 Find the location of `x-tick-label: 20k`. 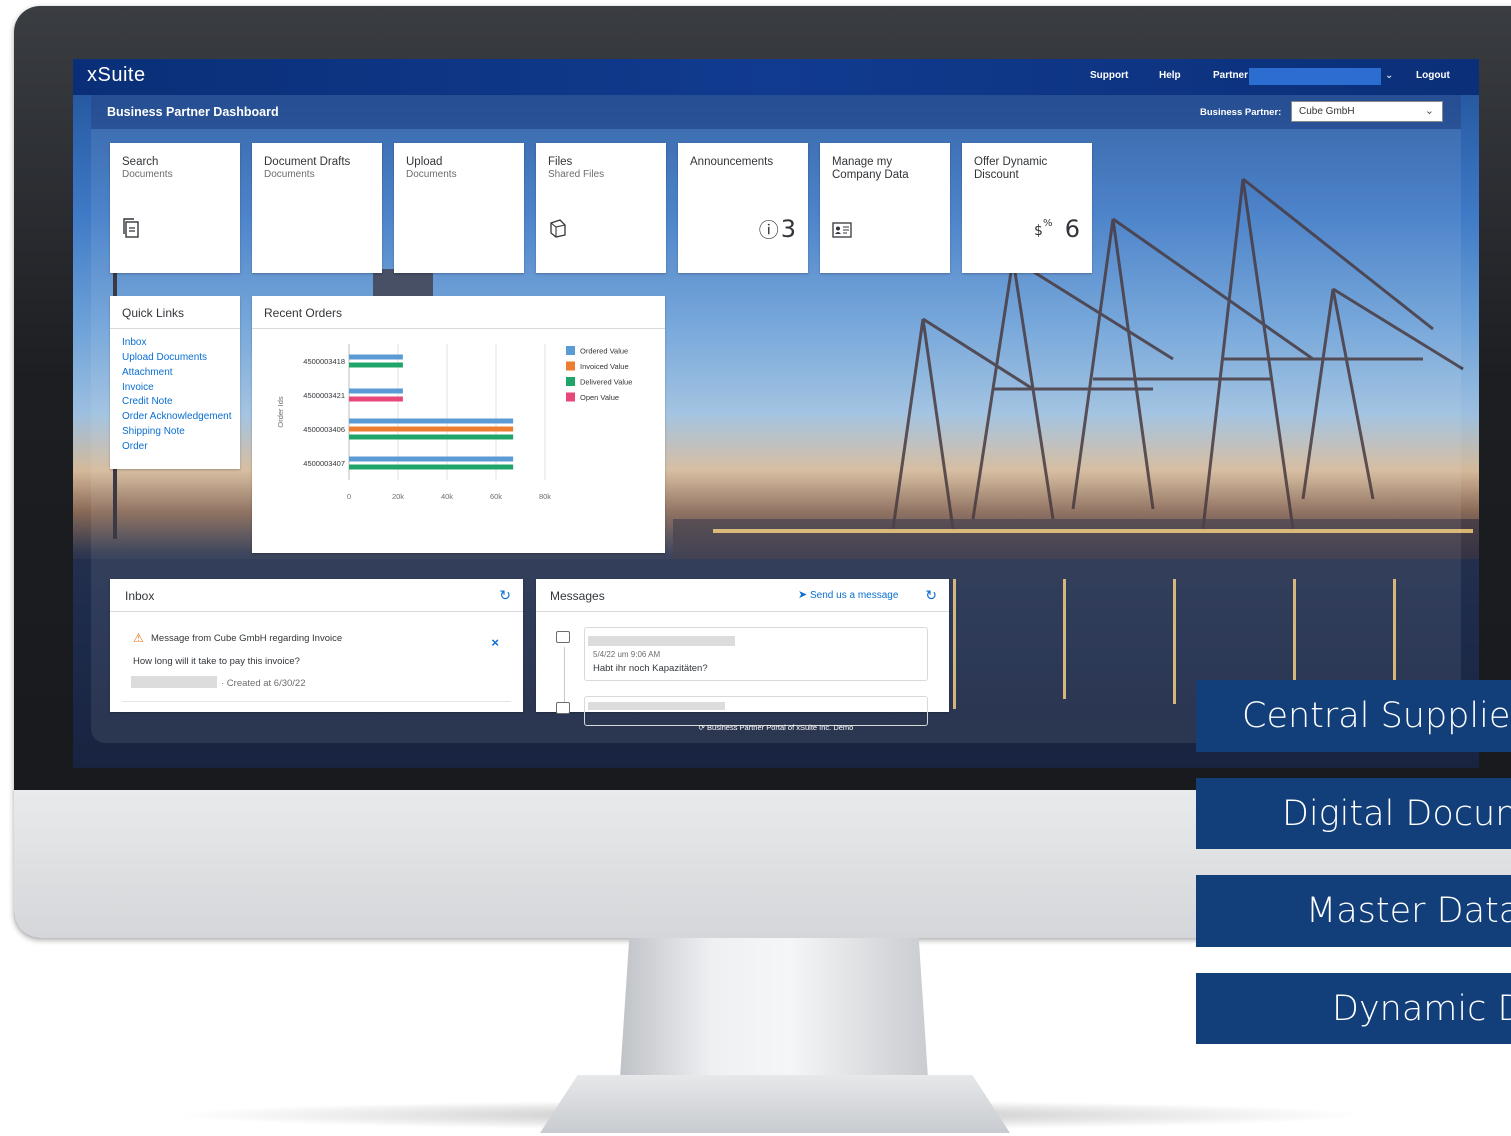

x-tick-label: 20k is located at coordinates (398, 496).